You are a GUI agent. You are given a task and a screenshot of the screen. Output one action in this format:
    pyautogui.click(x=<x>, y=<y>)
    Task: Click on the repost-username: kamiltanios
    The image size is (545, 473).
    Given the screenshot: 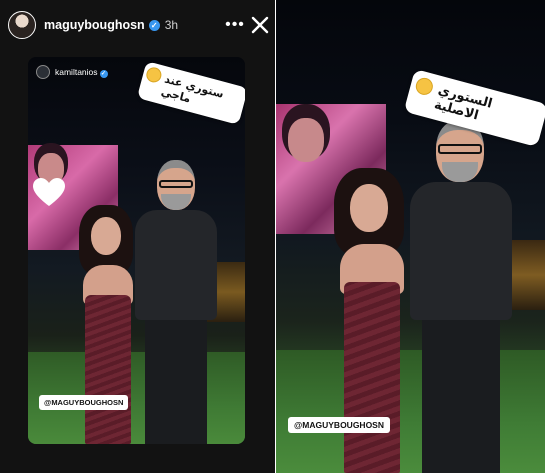 What is the action you would take?
    pyautogui.click(x=76, y=72)
    